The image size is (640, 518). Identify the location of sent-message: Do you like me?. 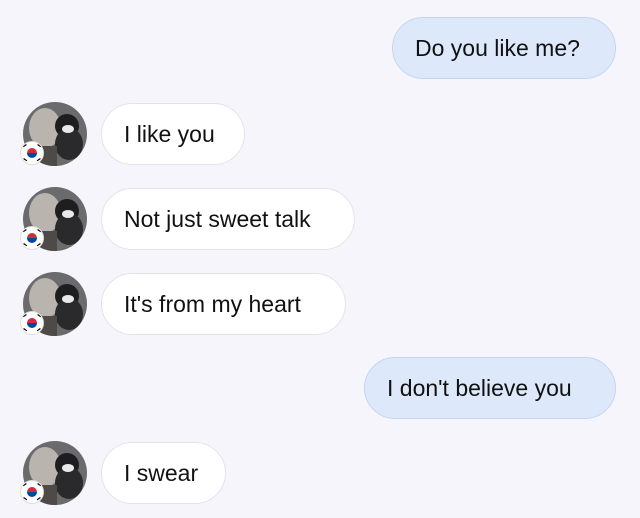
(504, 48).